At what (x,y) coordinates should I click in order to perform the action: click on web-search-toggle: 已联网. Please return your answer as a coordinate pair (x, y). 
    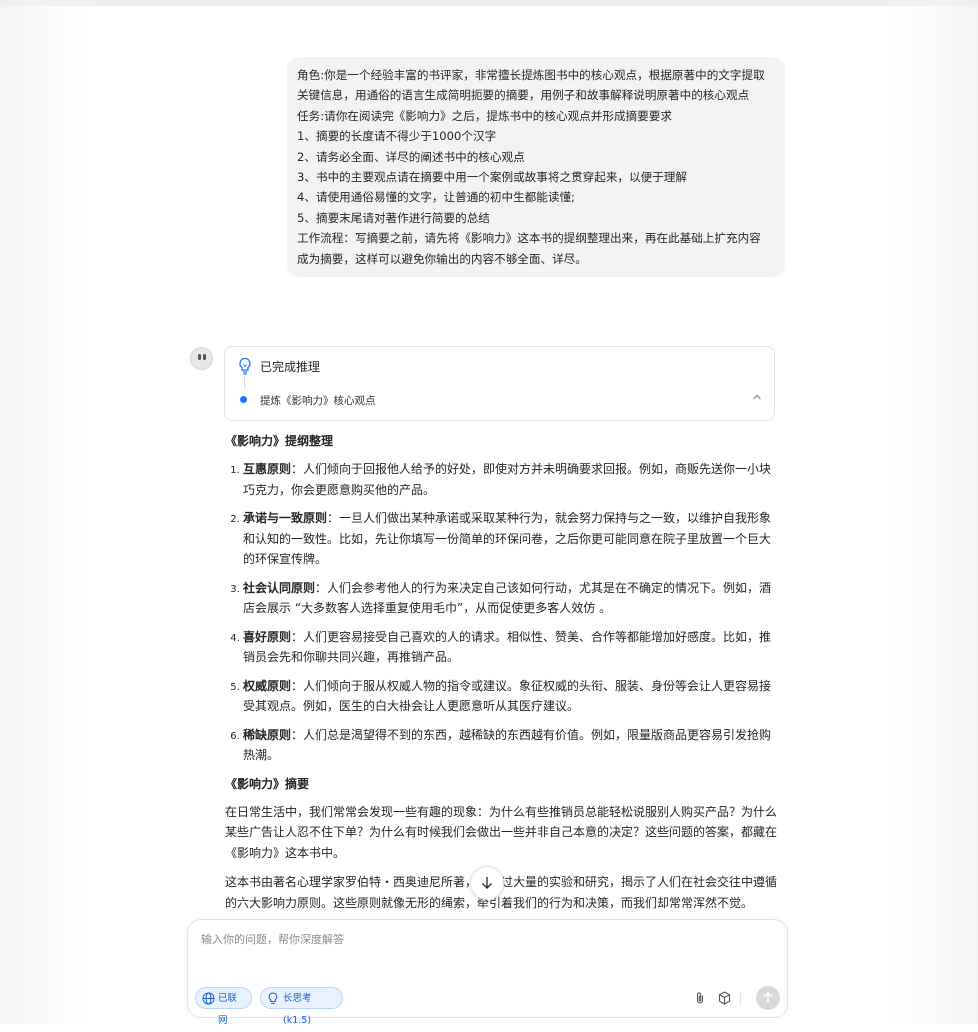
    Looking at the image, I should click on (223, 1006).